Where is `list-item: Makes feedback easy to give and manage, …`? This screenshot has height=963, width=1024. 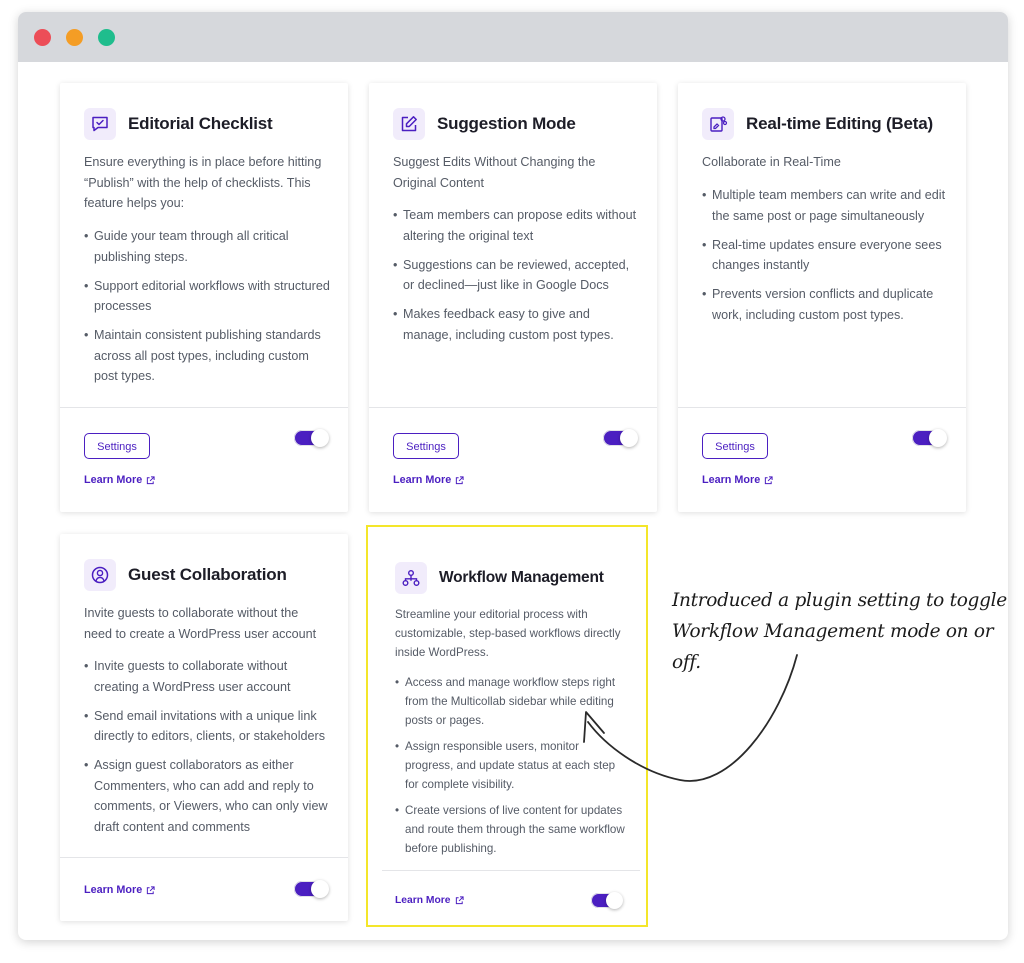
list-item: Makes feedback easy to give and manage, … is located at coordinates (516, 324).